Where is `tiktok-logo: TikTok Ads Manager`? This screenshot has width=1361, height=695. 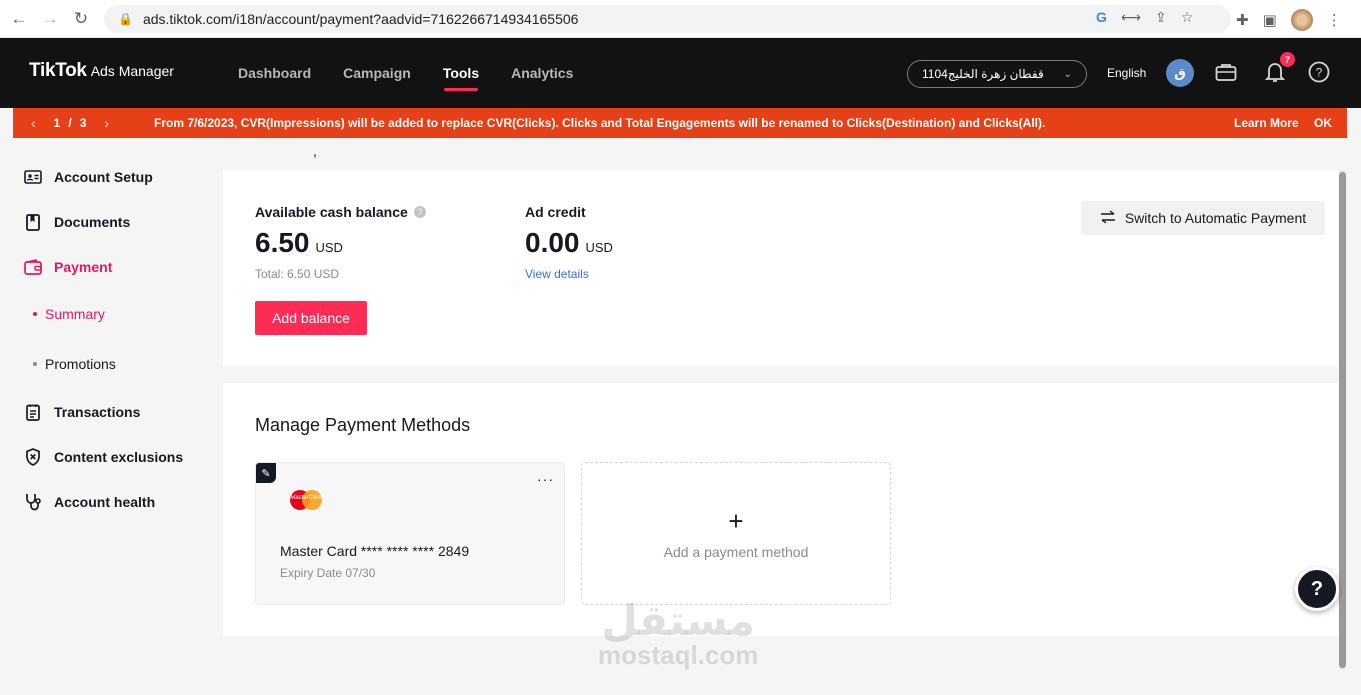 tiktok-logo: TikTok Ads Manager is located at coordinates (101, 71).